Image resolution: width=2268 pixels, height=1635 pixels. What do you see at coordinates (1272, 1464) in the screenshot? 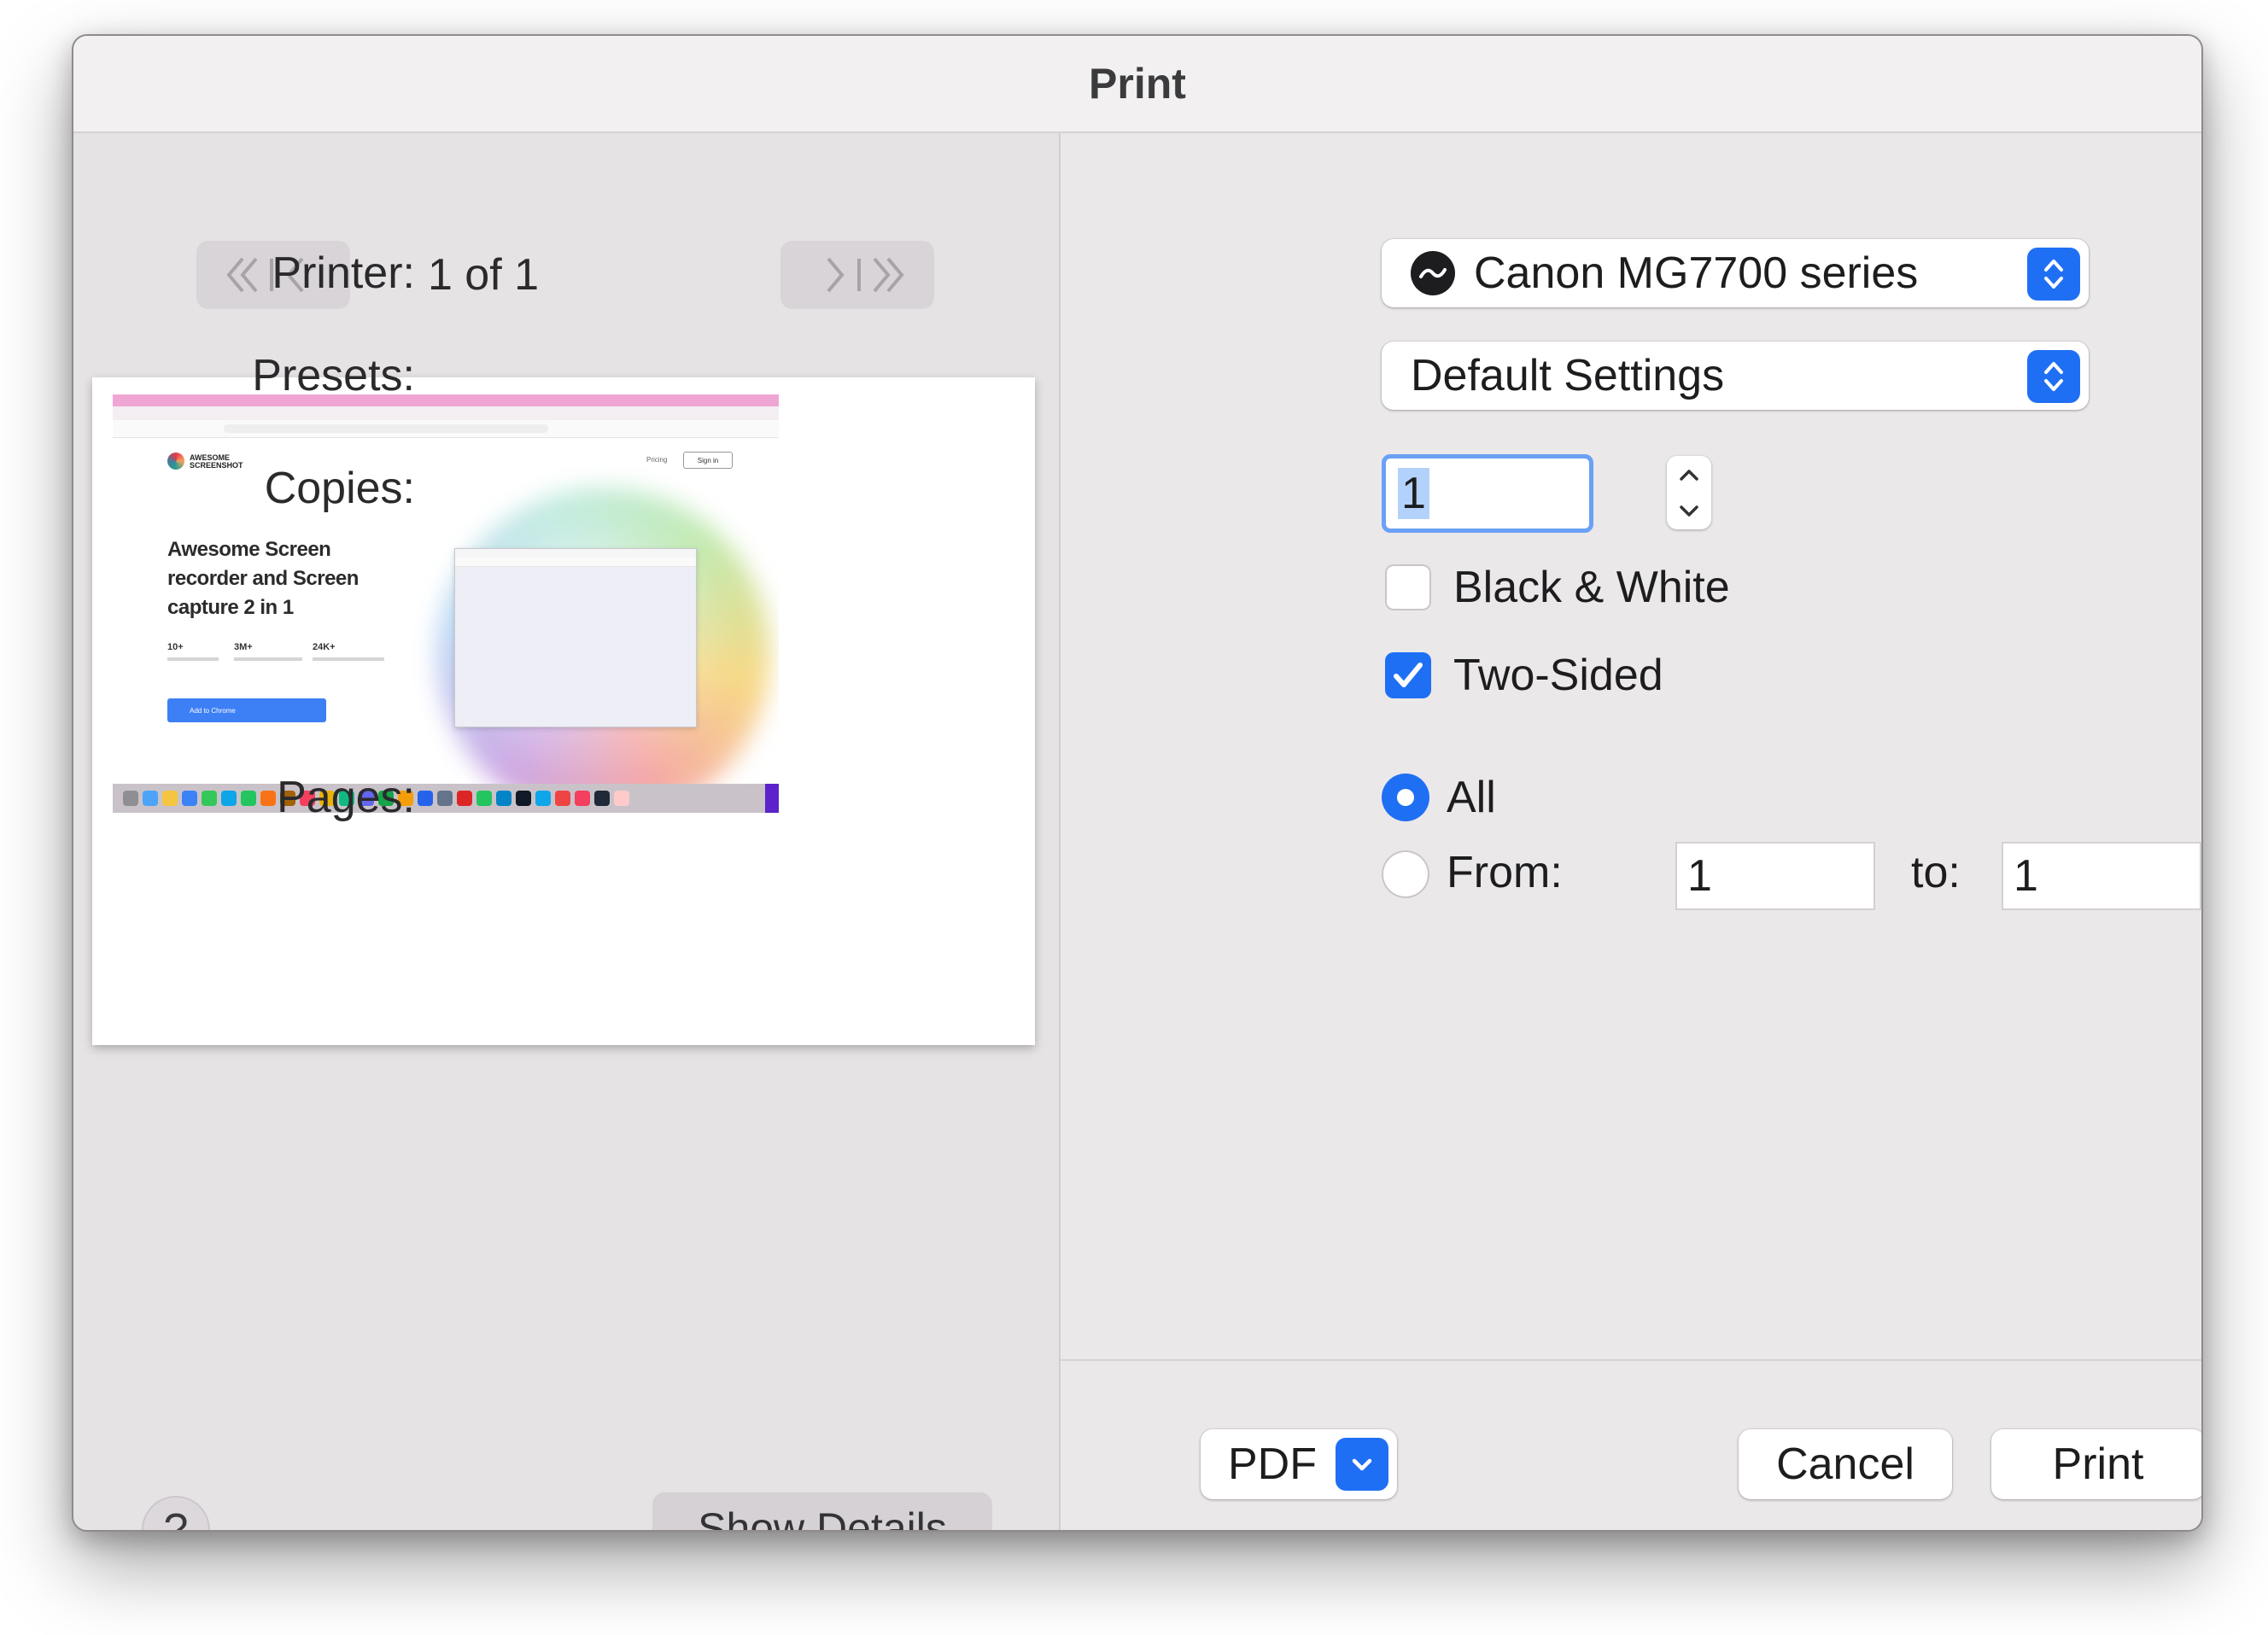
I see `pdf-label: PDF` at bounding box center [1272, 1464].